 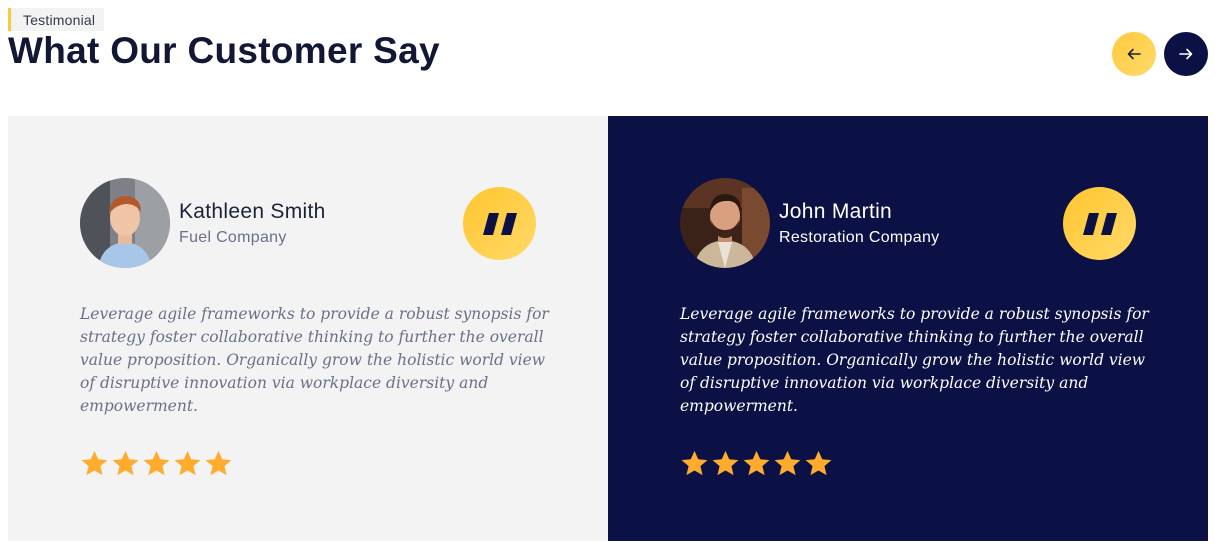 What do you see at coordinates (233, 237) in the screenshot?
I see `customer-company: Fuel Company` at bounding box center [233, 237].